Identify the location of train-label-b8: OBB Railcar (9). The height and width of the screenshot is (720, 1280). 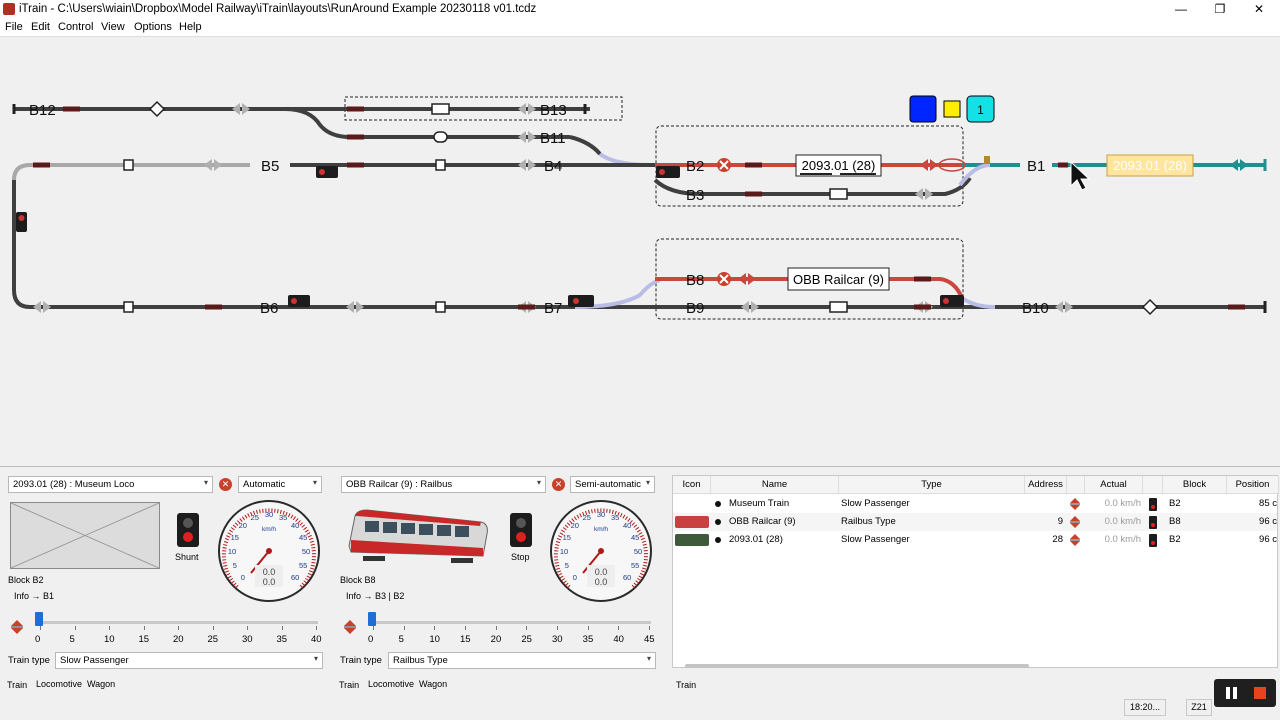
(838, 279).